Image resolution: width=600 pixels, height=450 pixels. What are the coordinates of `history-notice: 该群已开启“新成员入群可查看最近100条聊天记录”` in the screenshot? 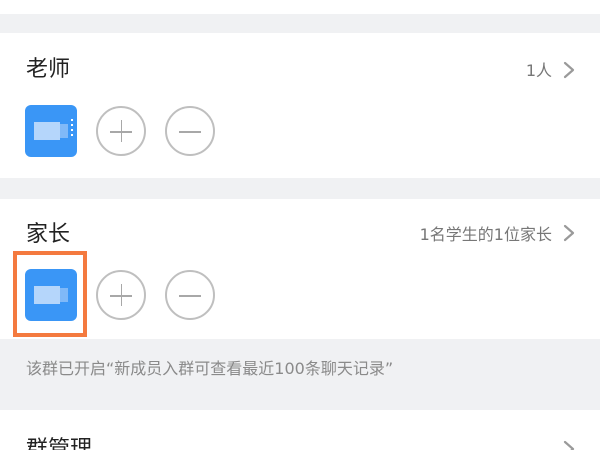 It's located at (210, 368).